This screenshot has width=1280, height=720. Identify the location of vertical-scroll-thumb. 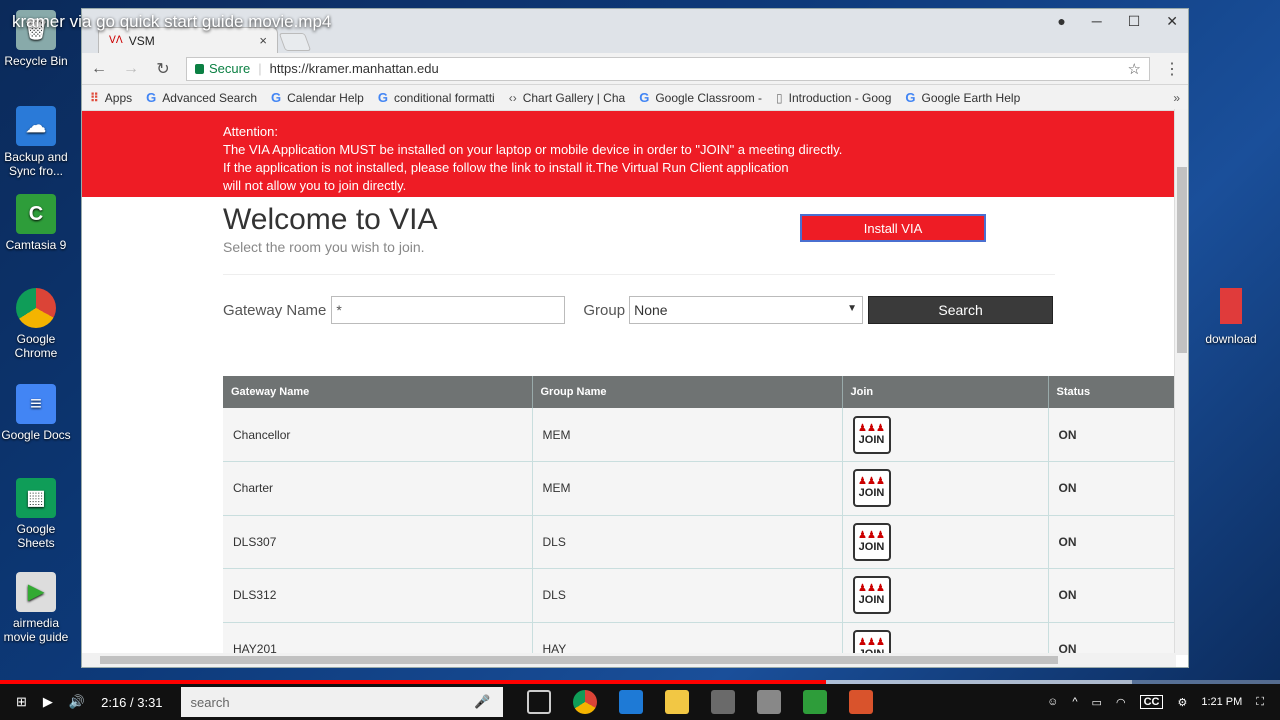
(1182, 260).